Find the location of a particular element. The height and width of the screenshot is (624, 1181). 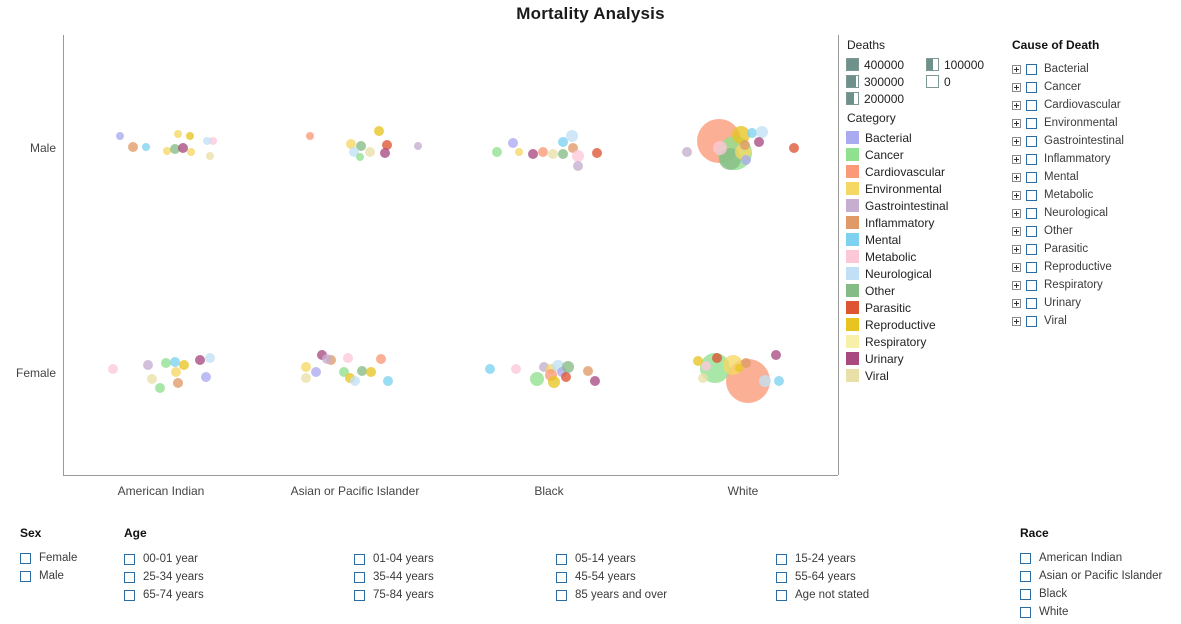

cause-of-death-item: Other is located at coordinates (1096, 231).